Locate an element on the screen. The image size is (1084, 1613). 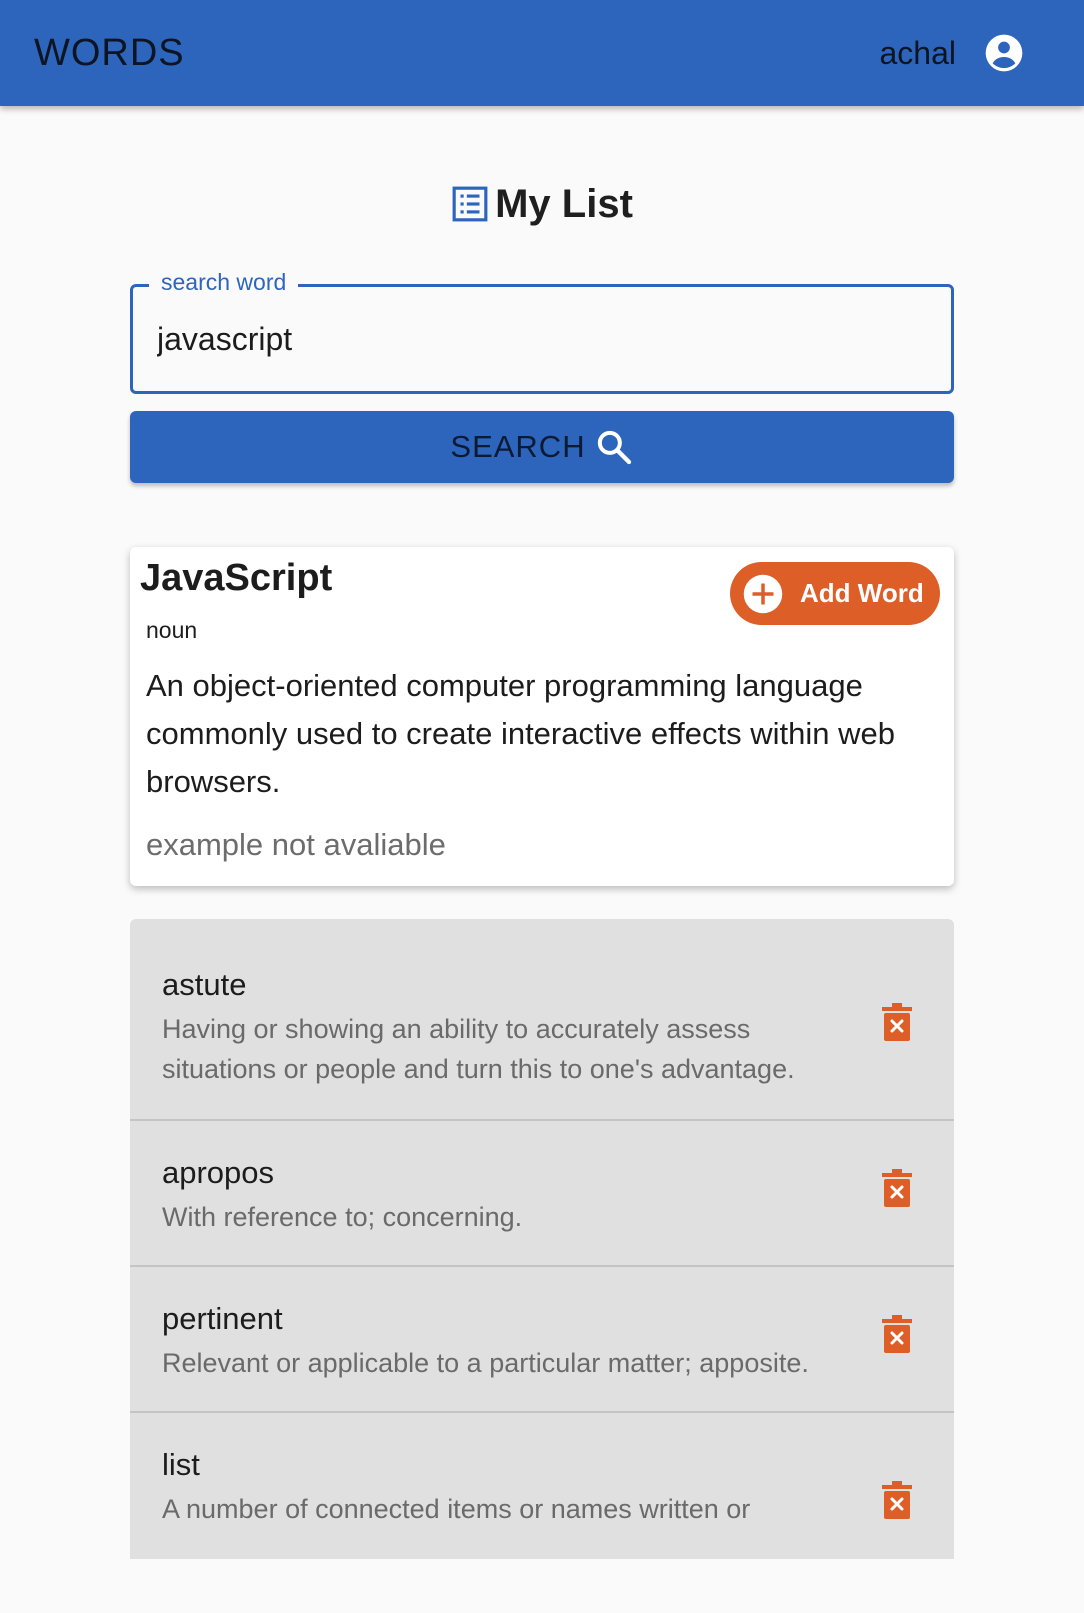
search-button-label: SEARCH is located at coordinates (518, 446).